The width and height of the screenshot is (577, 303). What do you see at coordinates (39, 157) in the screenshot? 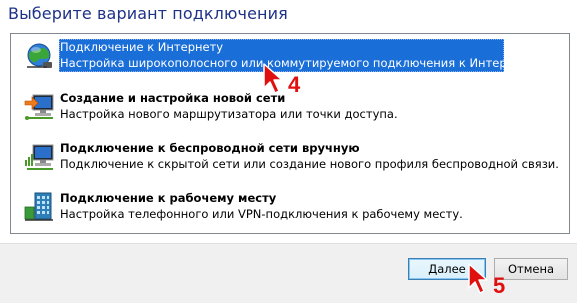
I see `wireless-network-icon` at bounding box center [39, 157].